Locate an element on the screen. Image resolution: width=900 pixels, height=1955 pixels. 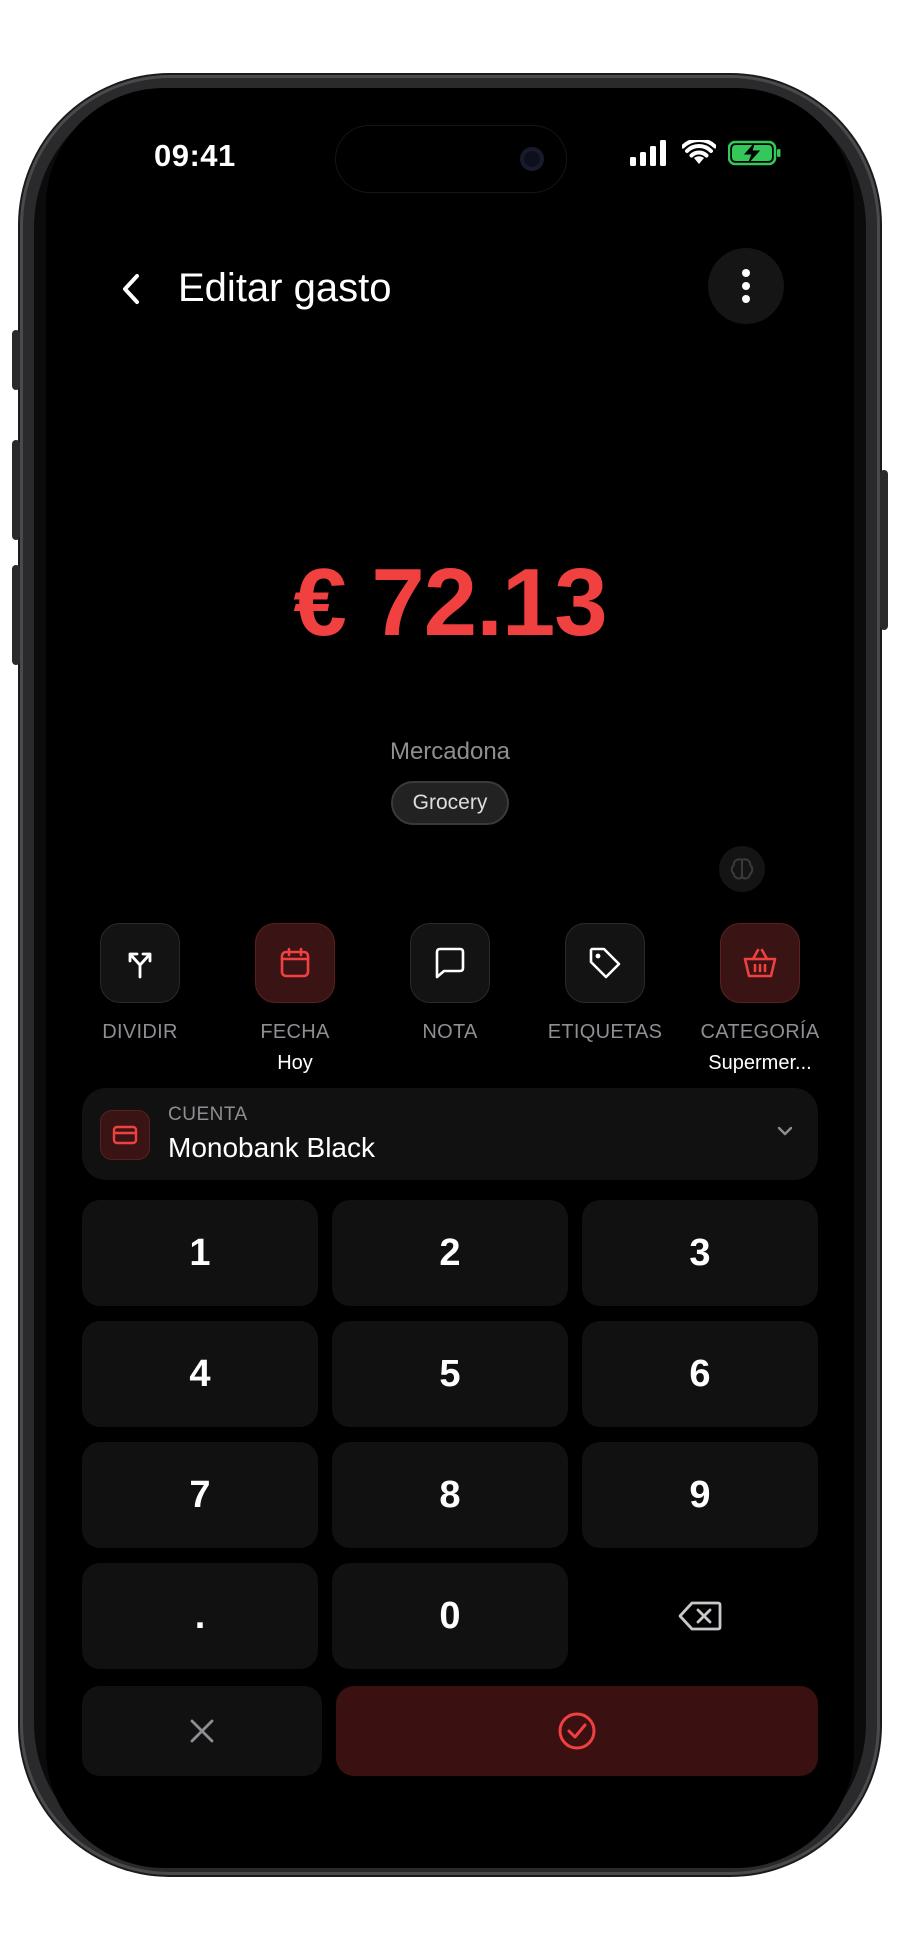
action-note: NOTA is located at coordinates (450, 999).